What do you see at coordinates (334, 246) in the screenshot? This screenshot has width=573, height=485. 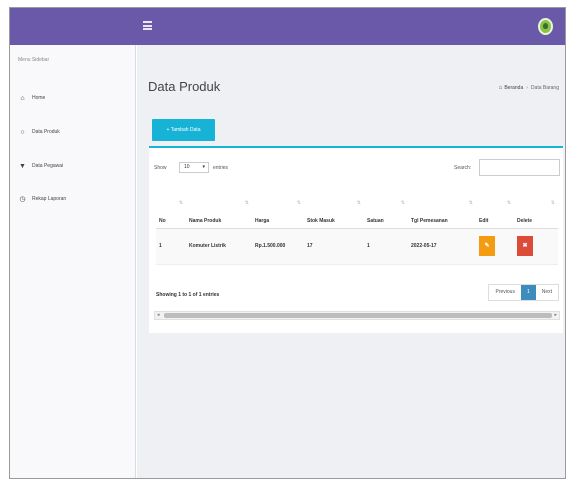 I see `cell-stok-masuk: 17` at bounding box center [334, 246].